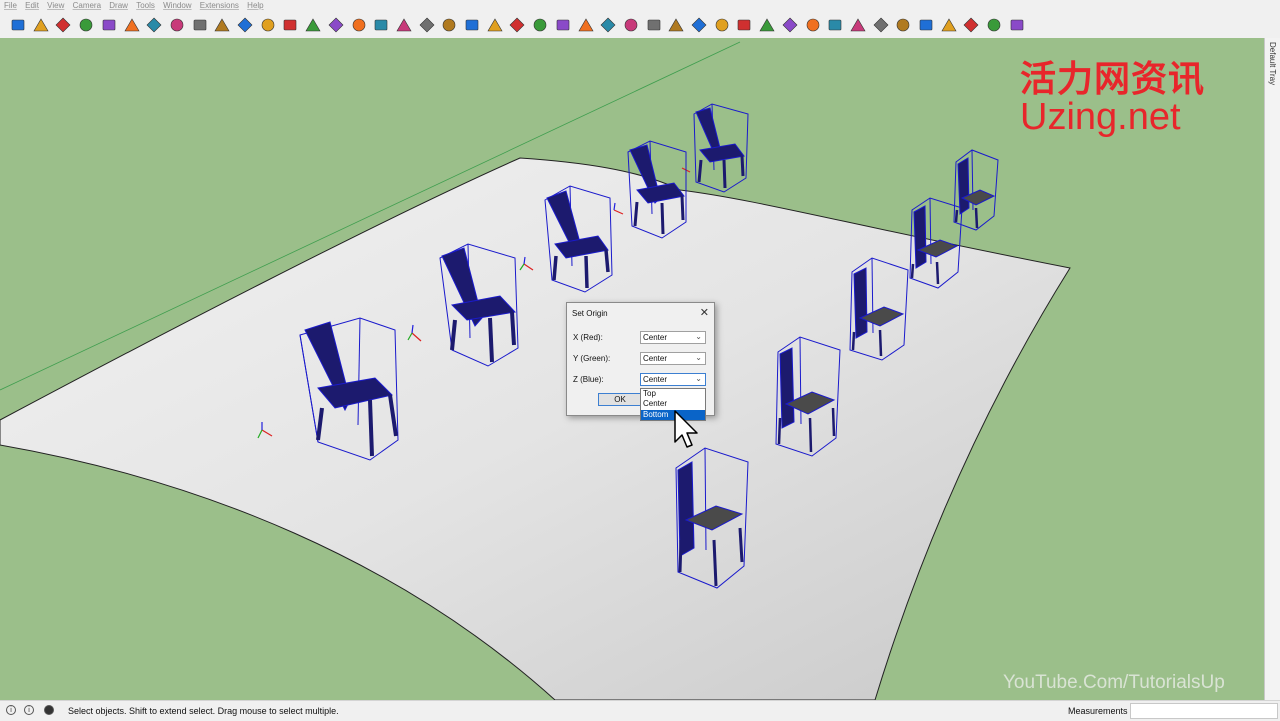  Describe the element at coordinates (109, 25) in the screenshot. I see `component-icon` at that location.